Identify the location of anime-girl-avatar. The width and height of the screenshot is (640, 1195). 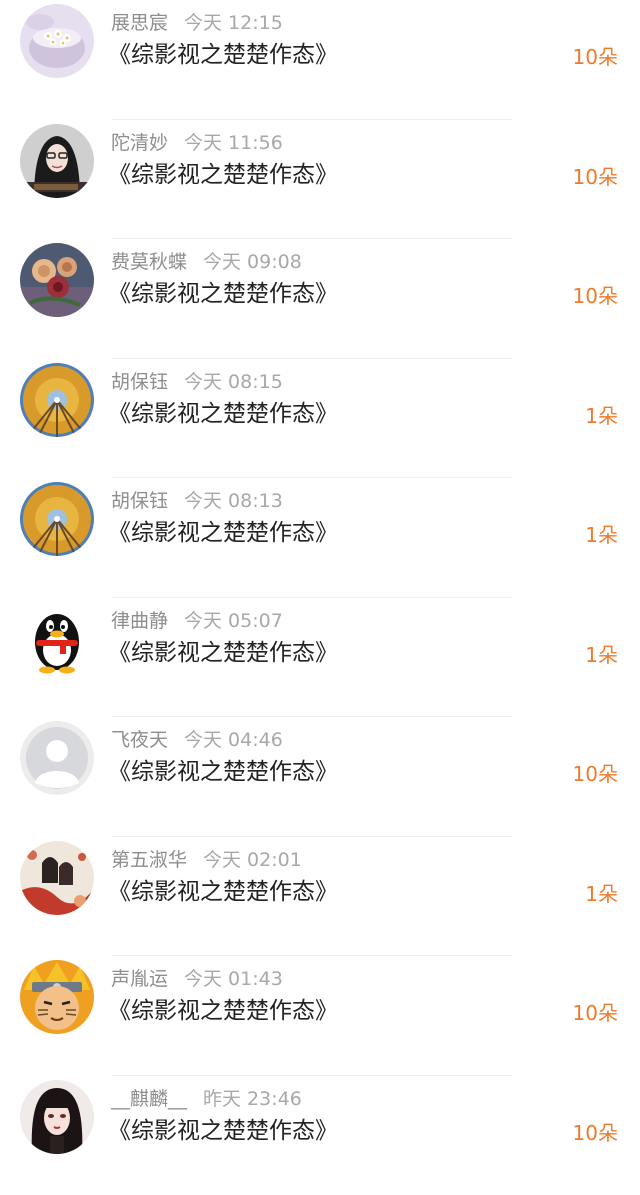
(57, 1117).